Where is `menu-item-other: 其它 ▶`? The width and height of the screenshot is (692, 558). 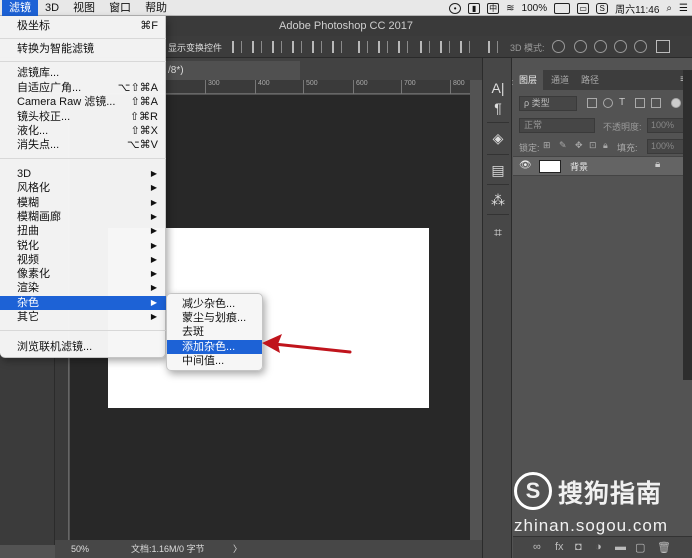 menu-item-other: 其它 ▶ is located at coordinates (83, 317).